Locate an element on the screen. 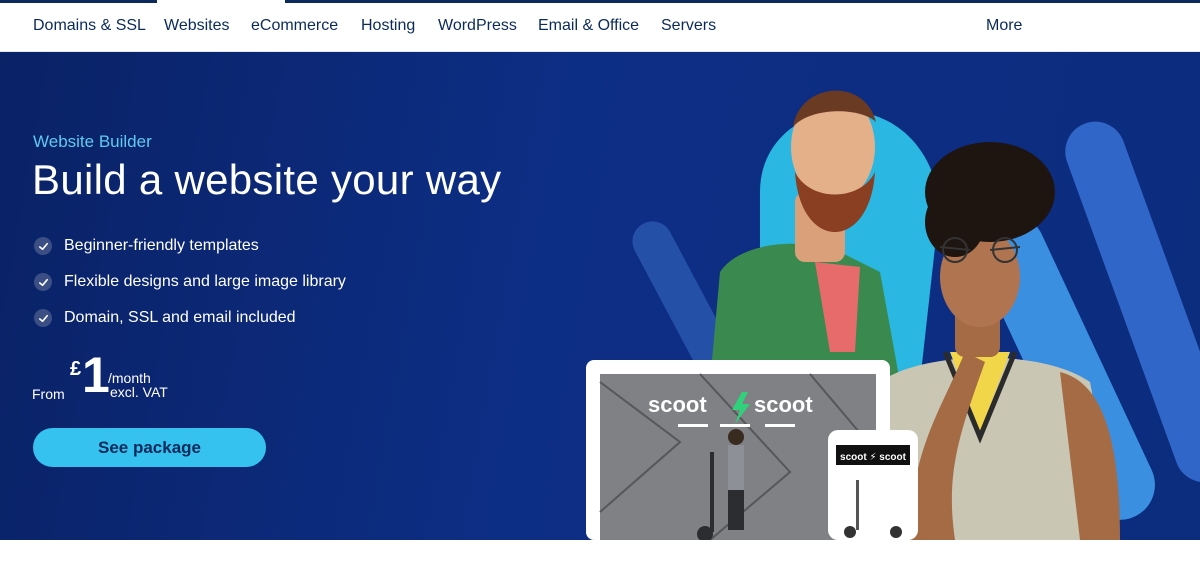  feature-text: Beginner-friendly templates is located at coordinates (161, 245).